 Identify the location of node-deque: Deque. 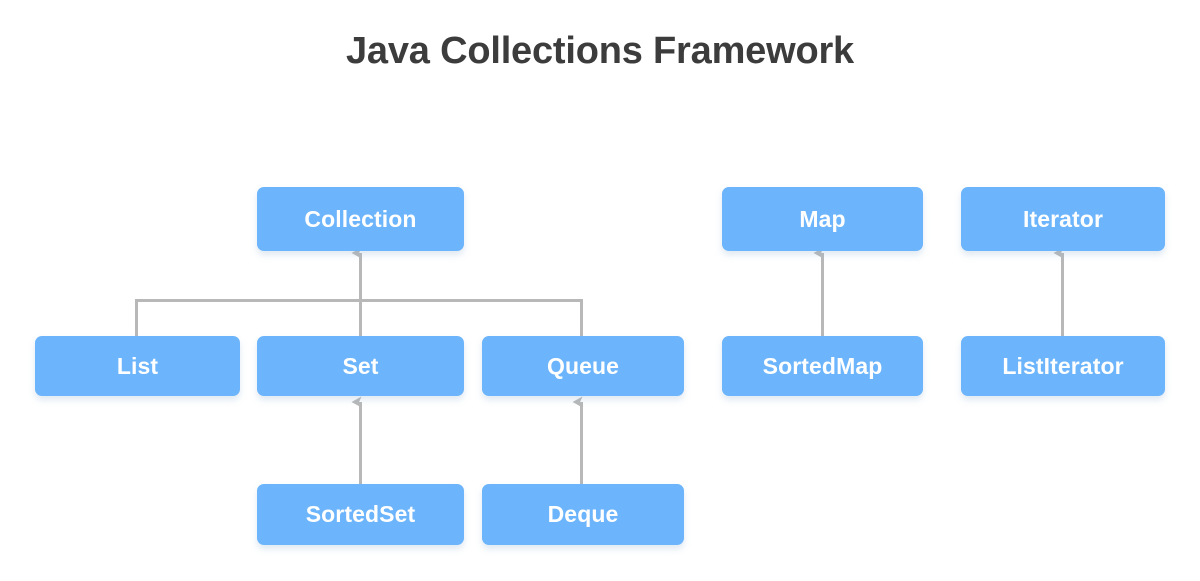
(583, 514).